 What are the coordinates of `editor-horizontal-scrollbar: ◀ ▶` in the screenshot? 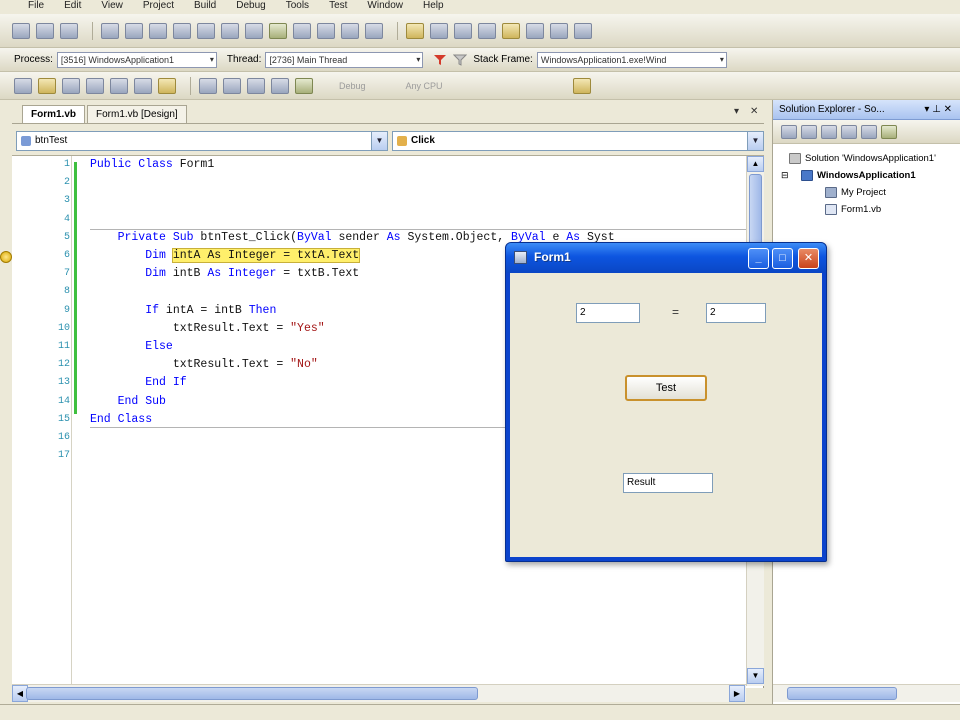 It's located at (379, 693).